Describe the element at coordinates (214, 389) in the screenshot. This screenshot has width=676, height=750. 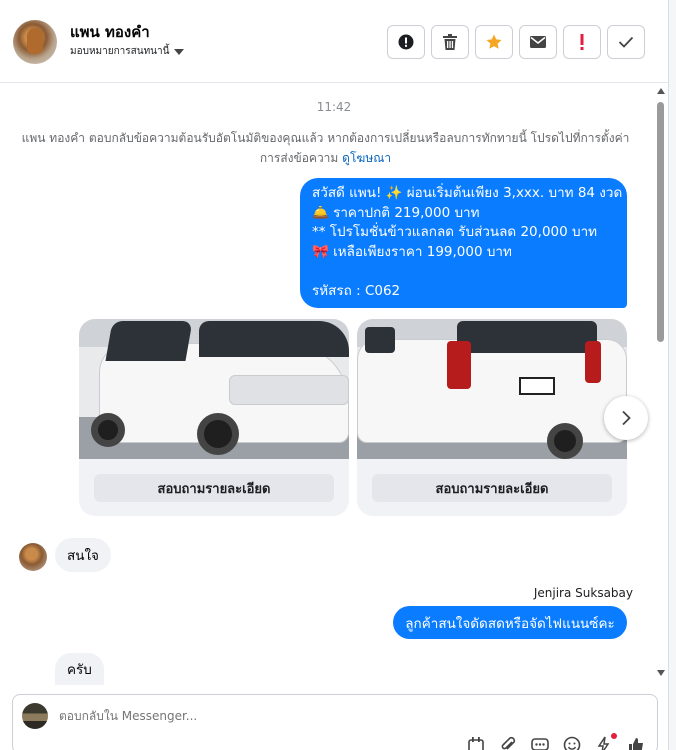
I see `car-front-photo` at that location.